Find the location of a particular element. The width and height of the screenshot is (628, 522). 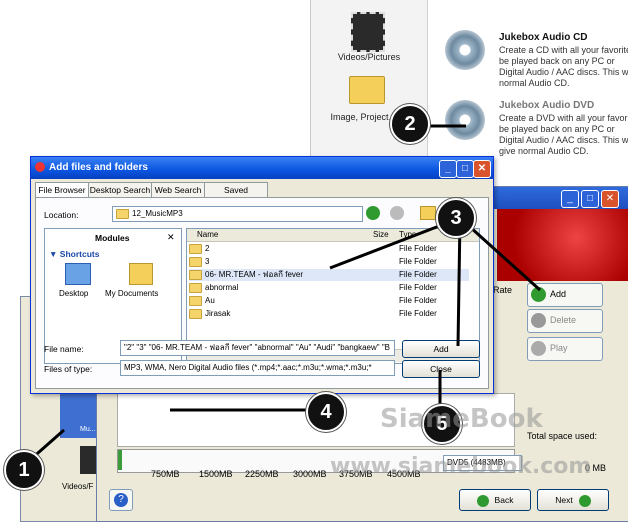

callout-3: 3 is located at coordinates (456, 218).